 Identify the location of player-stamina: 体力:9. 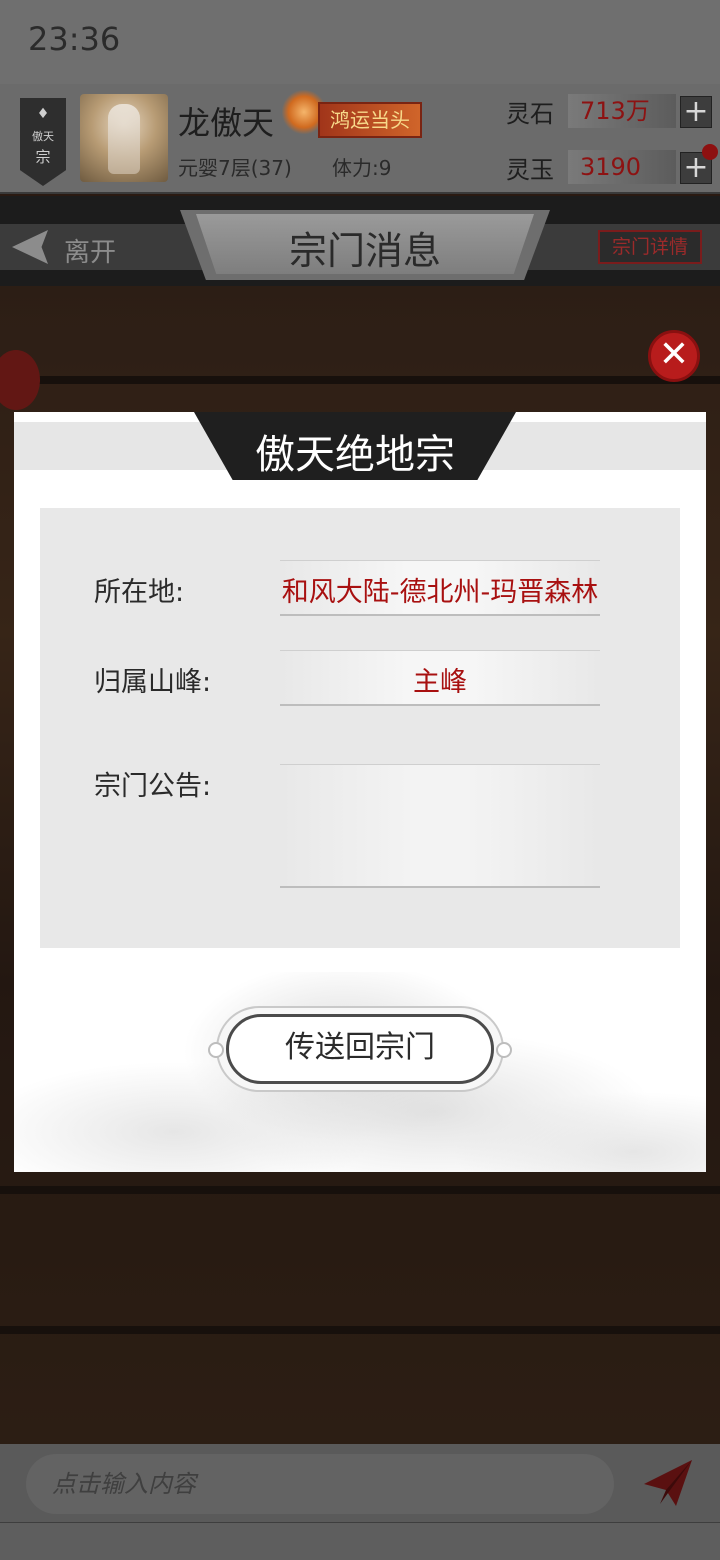
(362, 168).